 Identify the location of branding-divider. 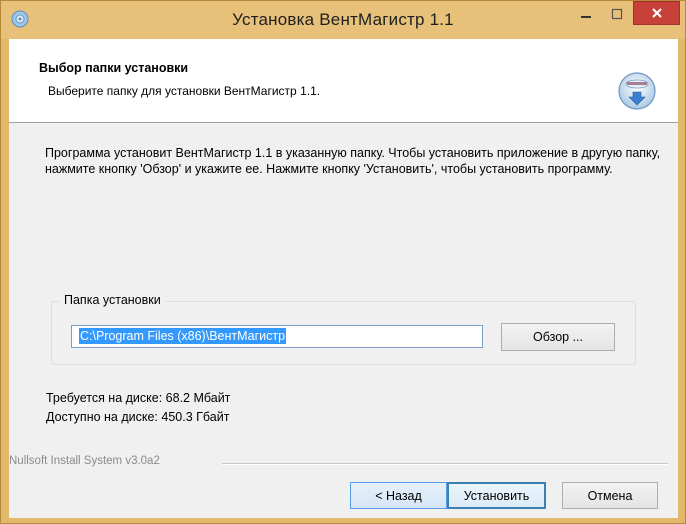
(445, 463).